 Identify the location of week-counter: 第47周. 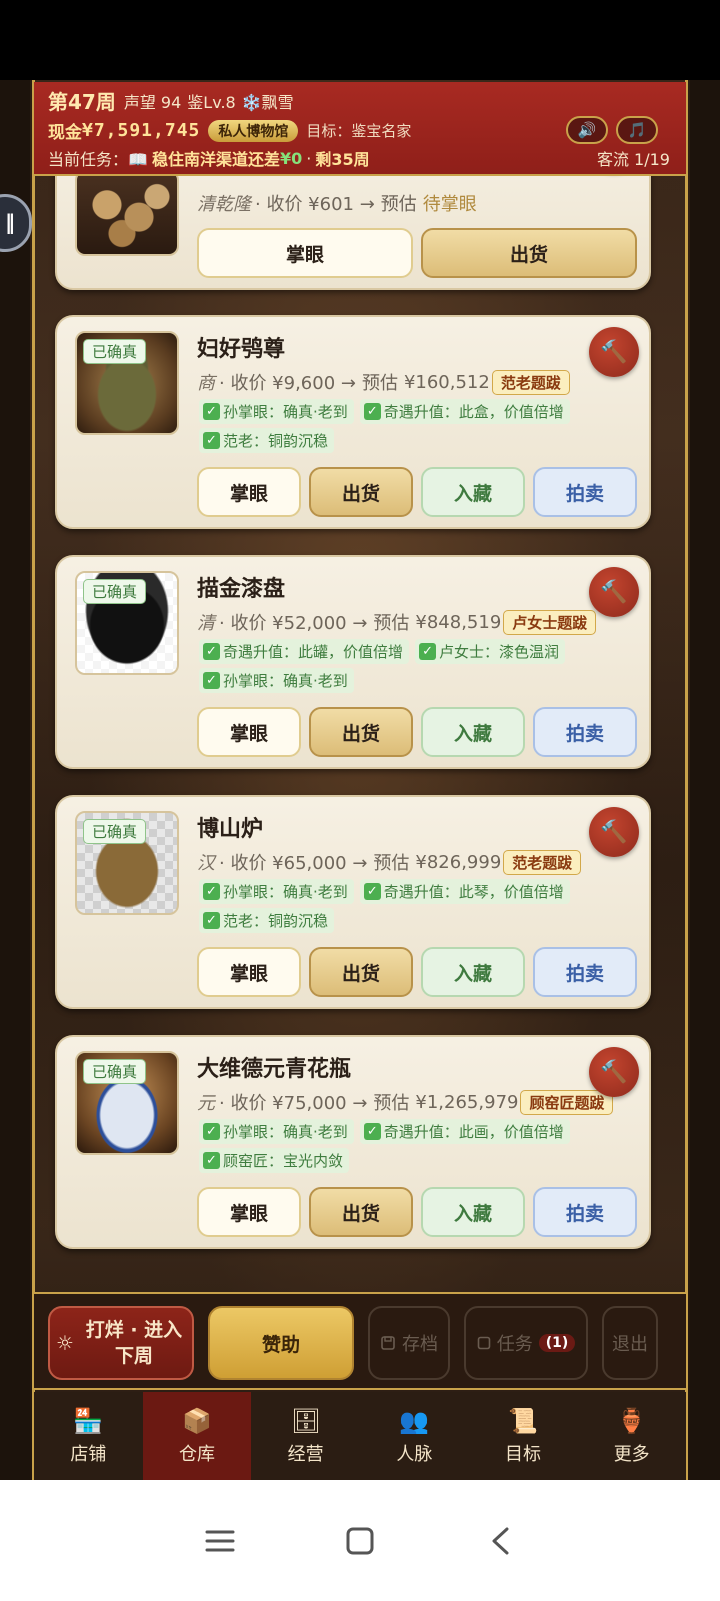
(82, 102).